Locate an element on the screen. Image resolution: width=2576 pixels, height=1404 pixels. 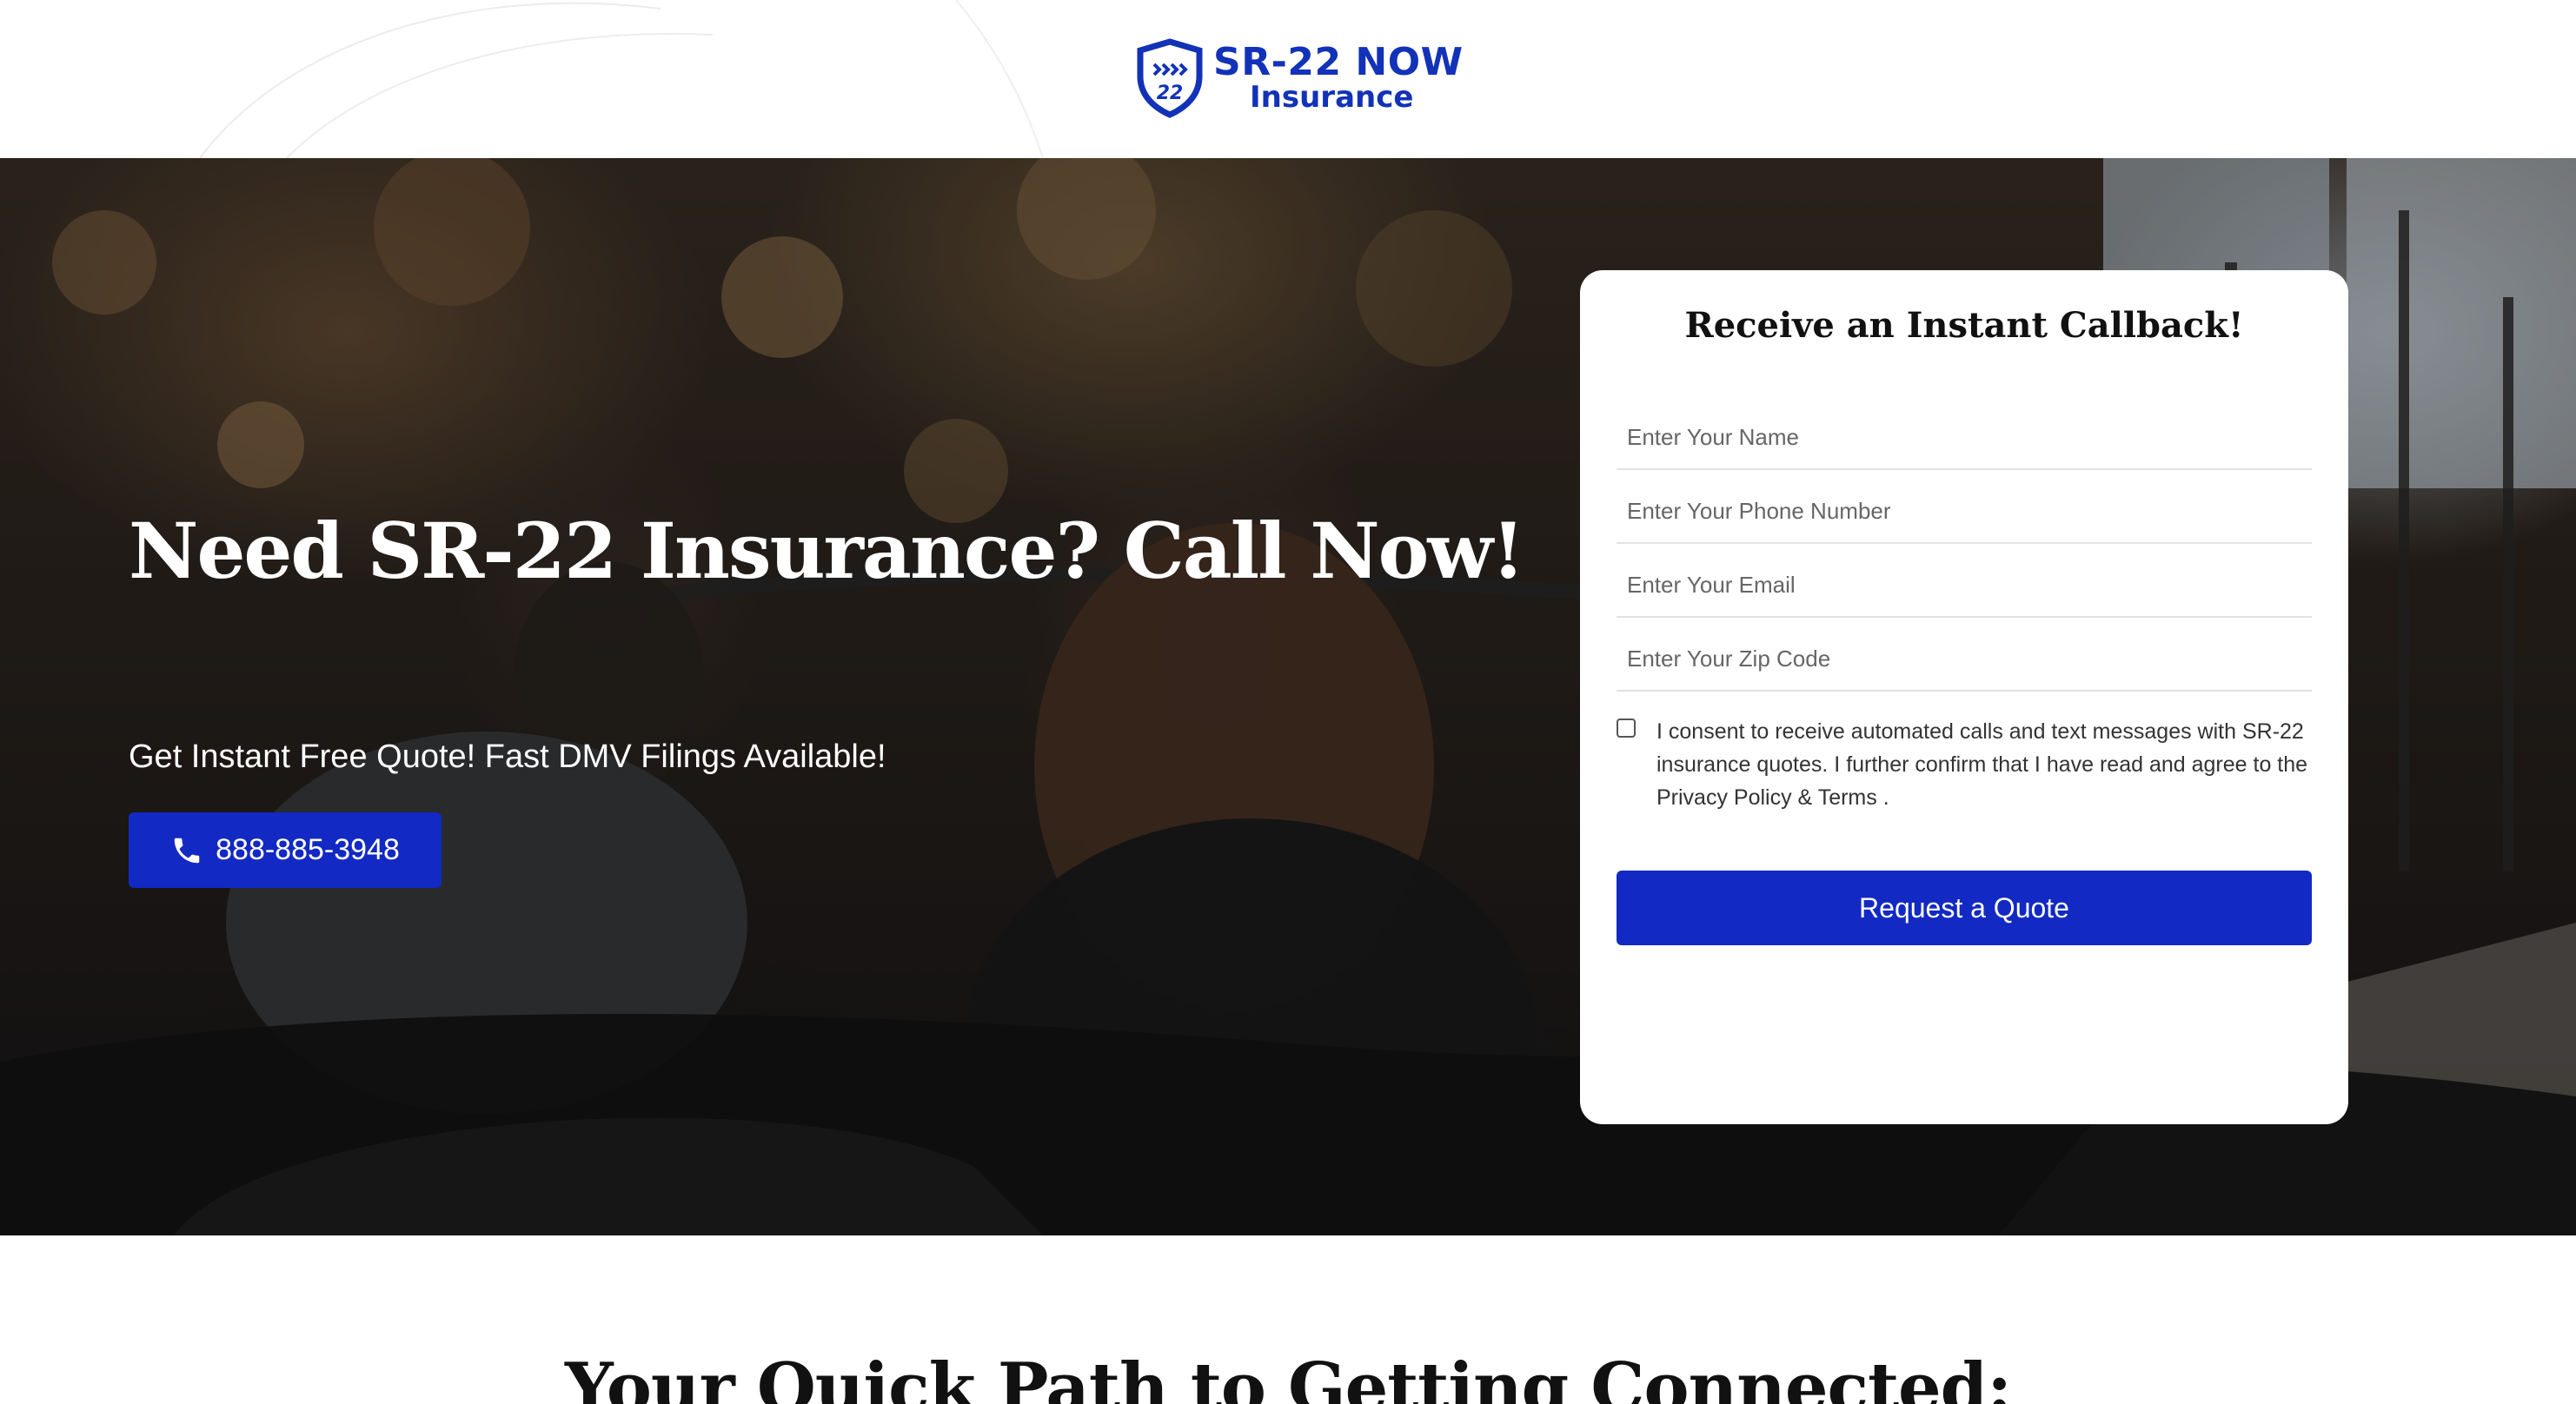
email-field-wrapper is located at coordinates (1964, 581).